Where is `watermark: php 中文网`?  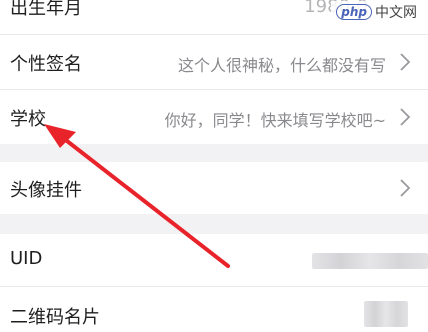 watermark: php 中文网 is located at coordinates (376, 12).